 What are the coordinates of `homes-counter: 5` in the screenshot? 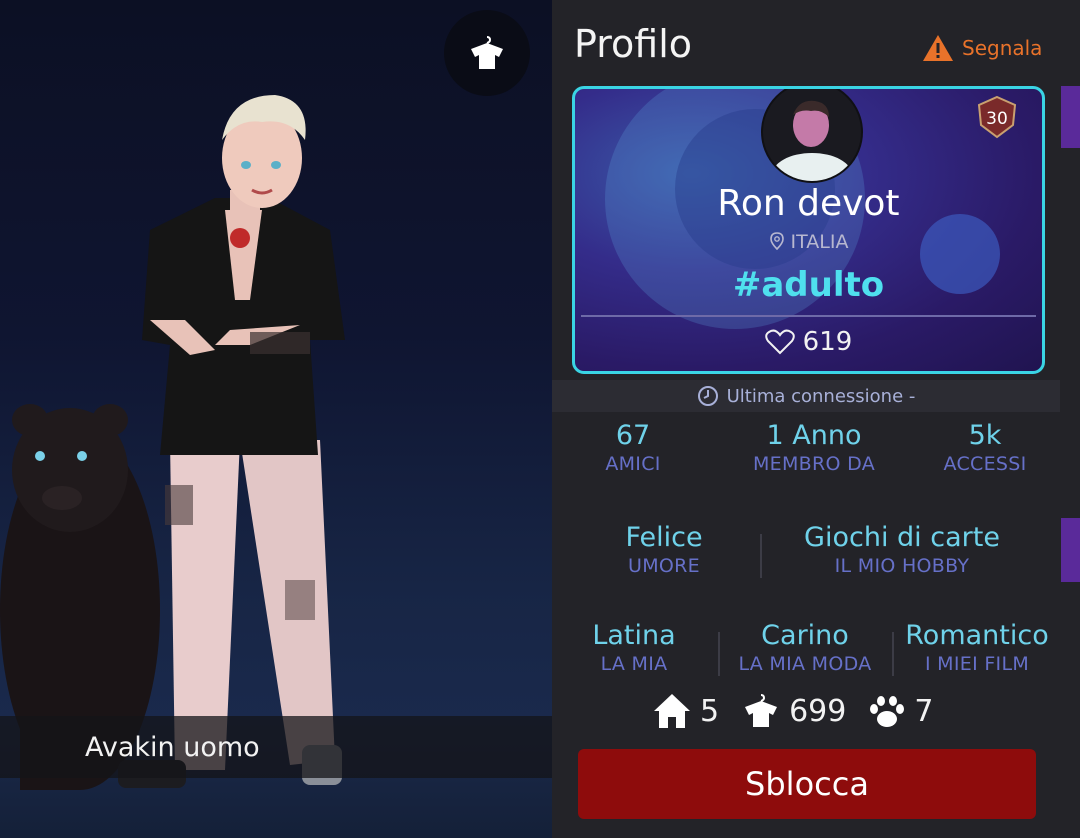 It's located at (685, 711).